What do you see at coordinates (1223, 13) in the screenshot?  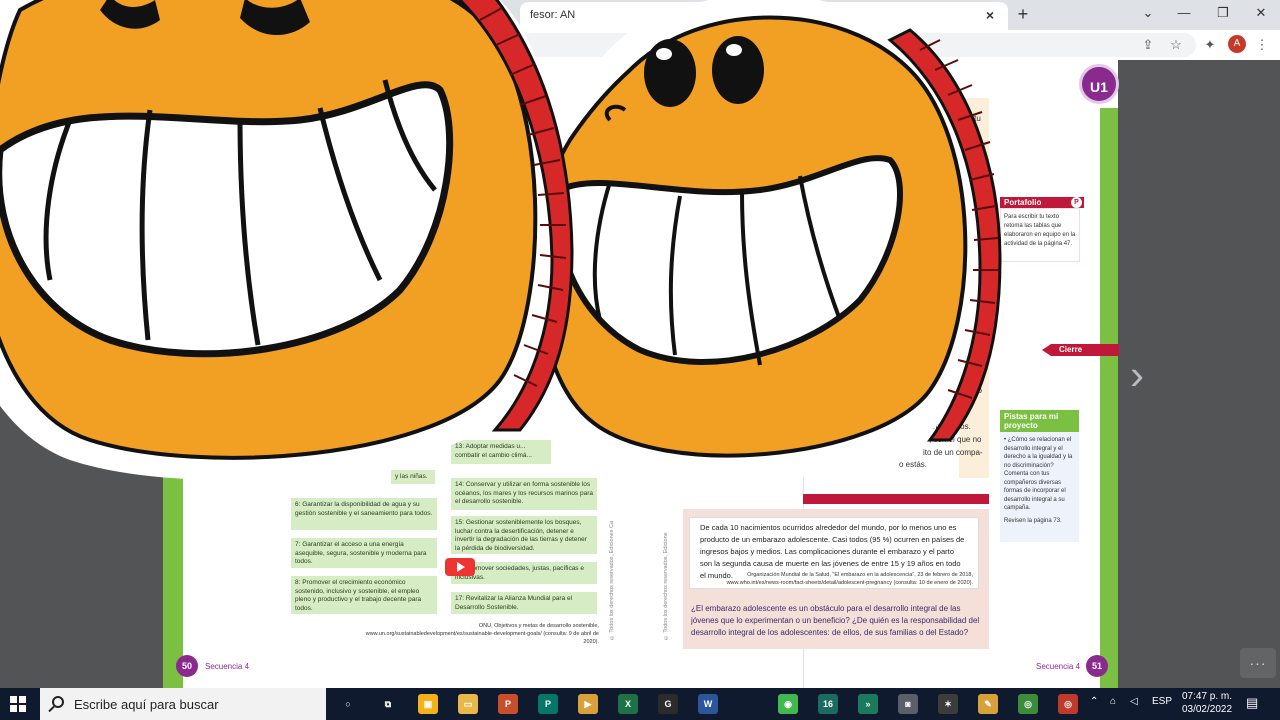 I see `restore-button: ❐` at bounding box center [1223, 13].